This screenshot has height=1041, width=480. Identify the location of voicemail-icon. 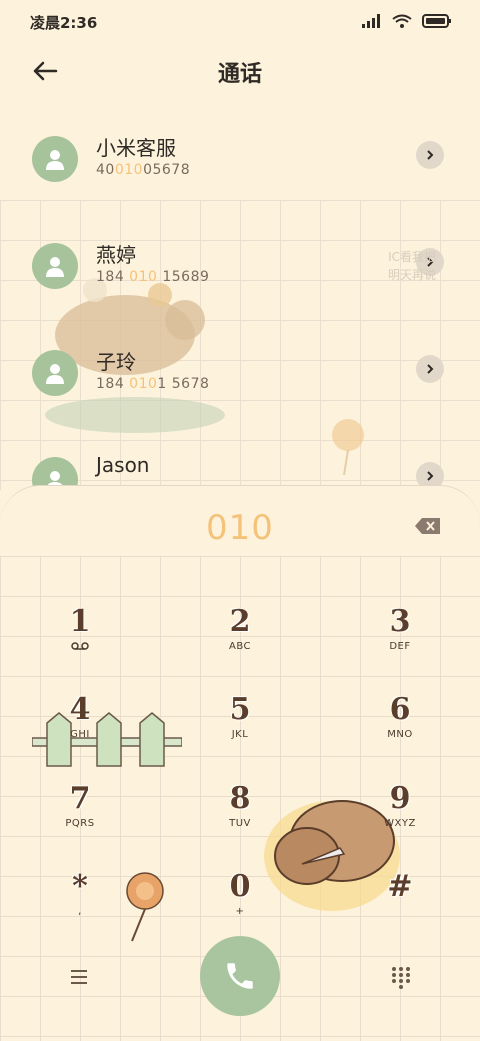
(80, 646).